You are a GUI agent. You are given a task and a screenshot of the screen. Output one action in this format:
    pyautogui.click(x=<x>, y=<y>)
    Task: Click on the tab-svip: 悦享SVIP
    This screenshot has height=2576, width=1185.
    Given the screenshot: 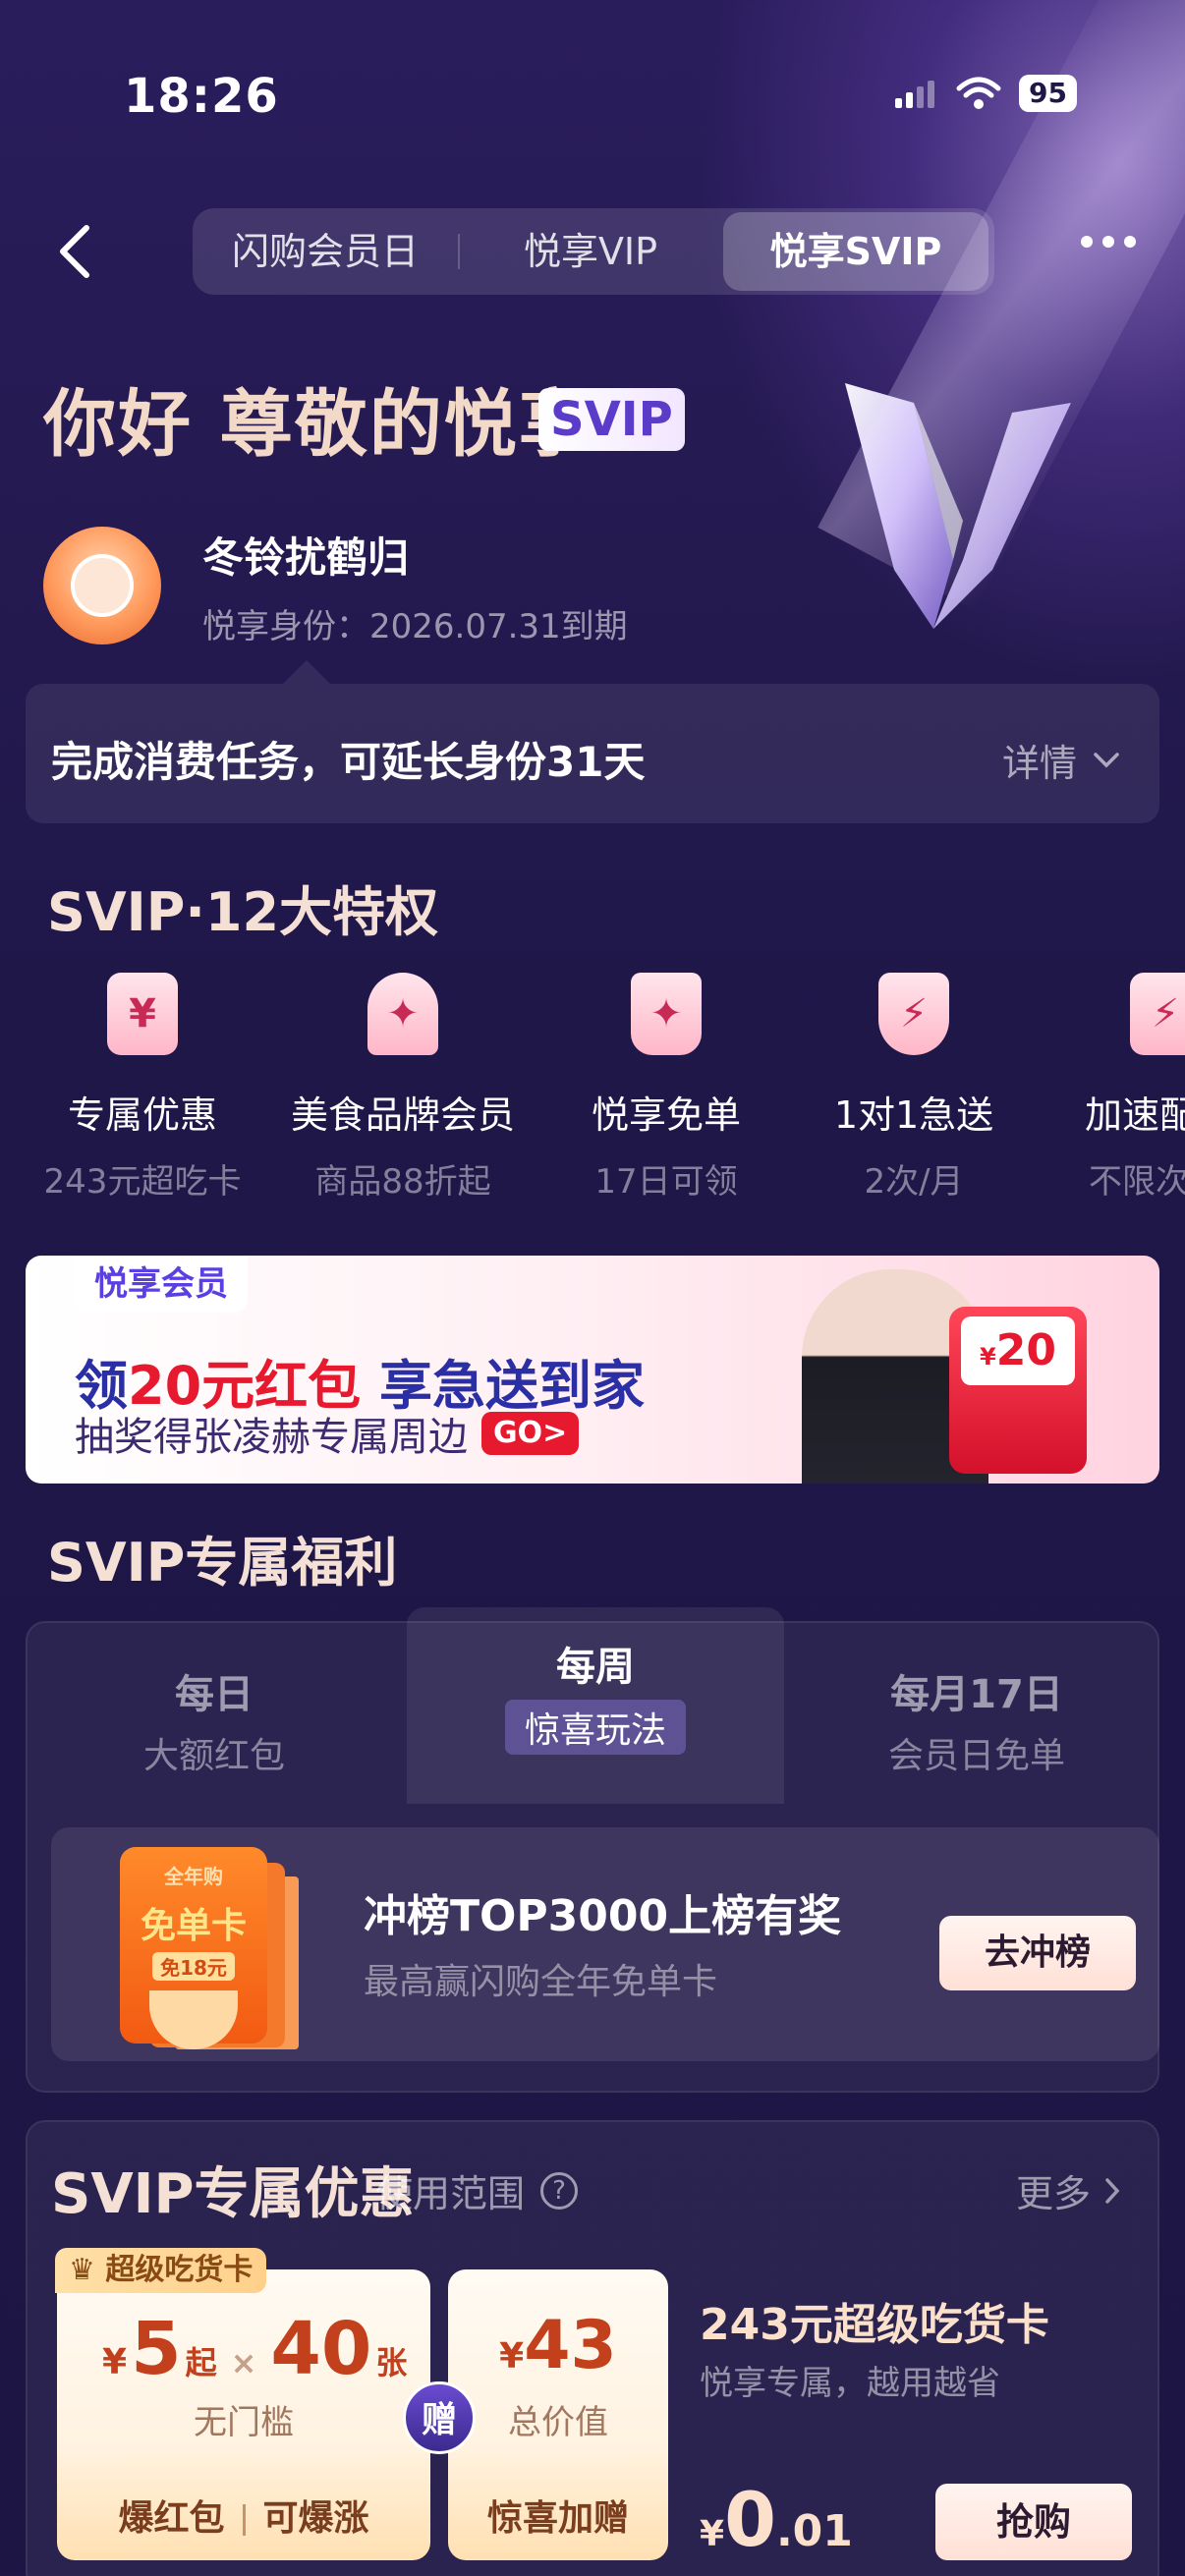 What is the action you would take?
    pyautogui.click(x=856, y=251)
    